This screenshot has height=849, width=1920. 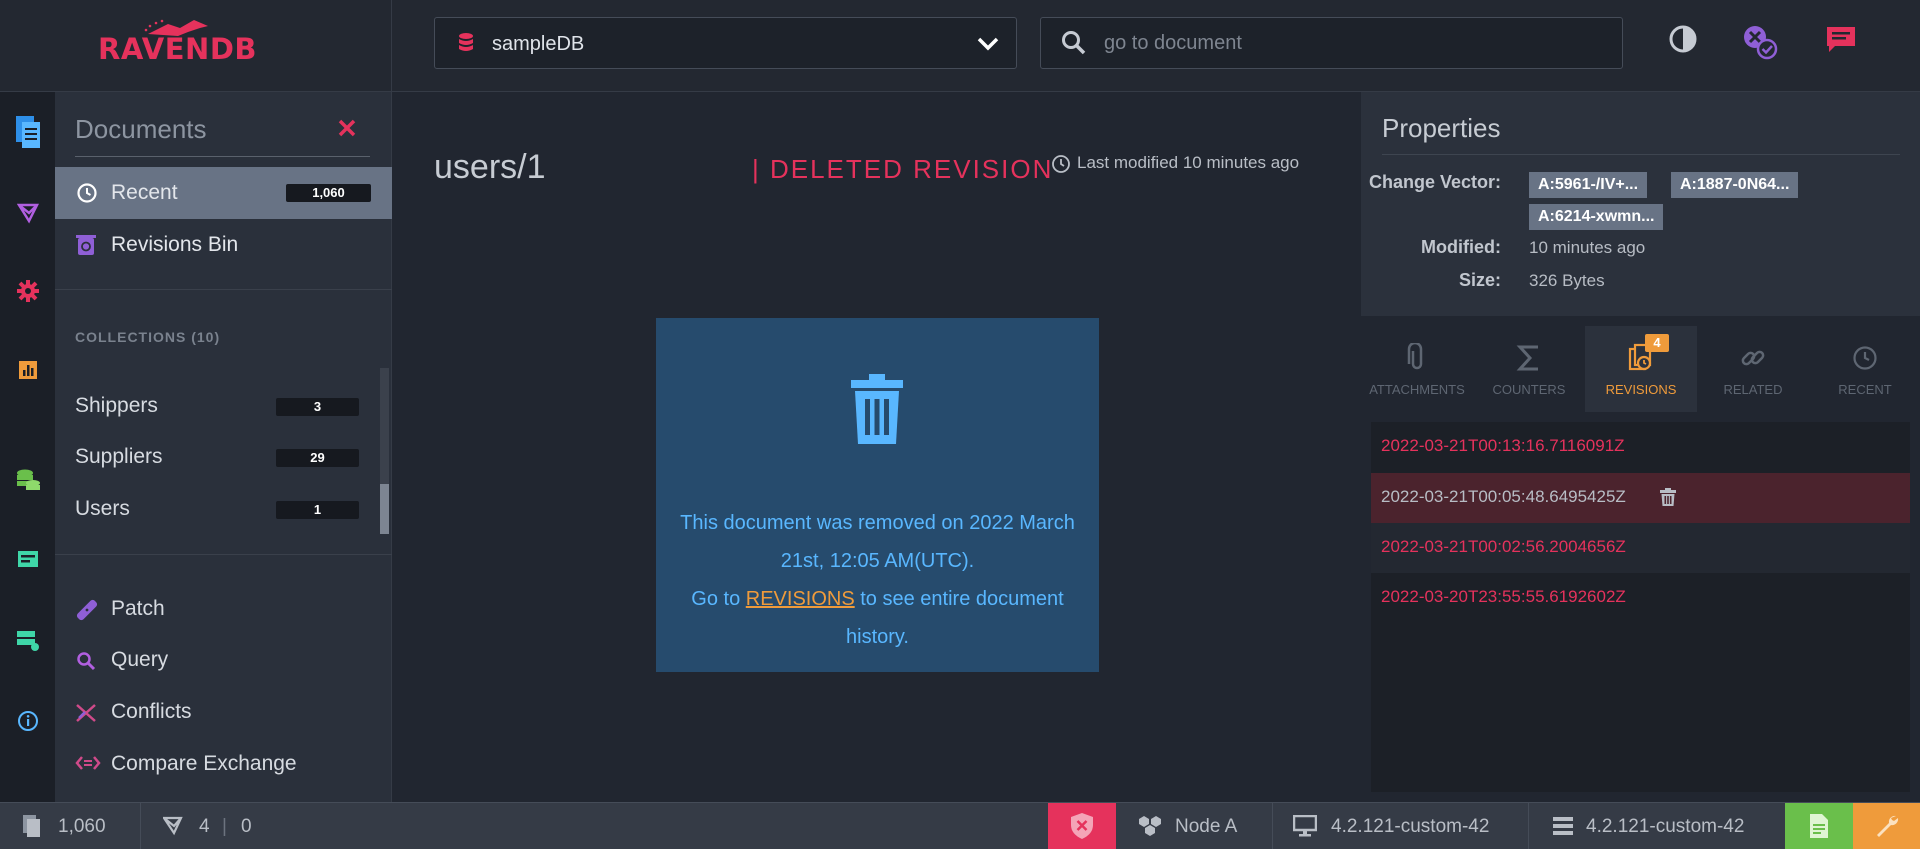 What do you see at coordinates (87, 610) in the screenshot?
I see `patch-icon` at bounding box center [87, 610].